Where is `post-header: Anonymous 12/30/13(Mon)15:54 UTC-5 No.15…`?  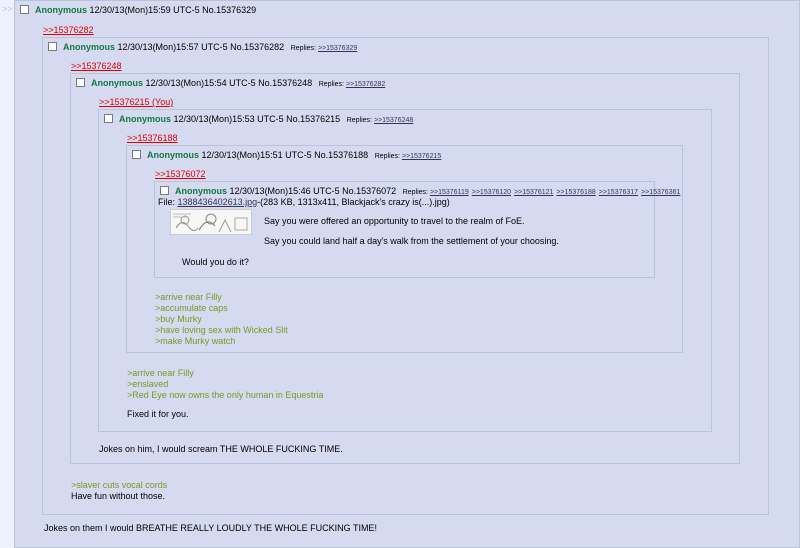 post-header: Anonymous 12/30/13(Mon)15:54 UTC-5 No.15… is located at coordinates (232, 83).